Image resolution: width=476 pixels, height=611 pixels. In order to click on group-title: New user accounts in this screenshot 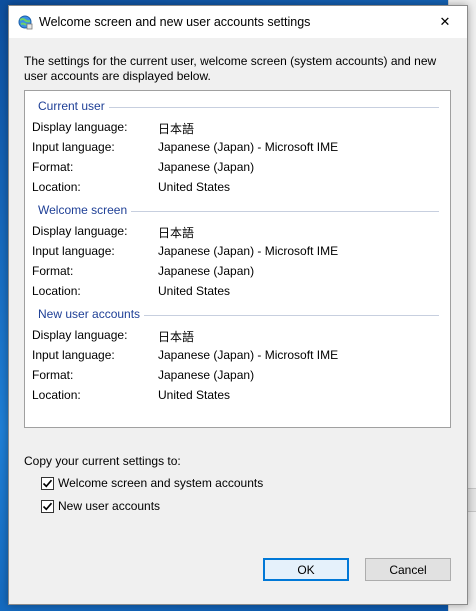, I will do `click(91, 314)`.